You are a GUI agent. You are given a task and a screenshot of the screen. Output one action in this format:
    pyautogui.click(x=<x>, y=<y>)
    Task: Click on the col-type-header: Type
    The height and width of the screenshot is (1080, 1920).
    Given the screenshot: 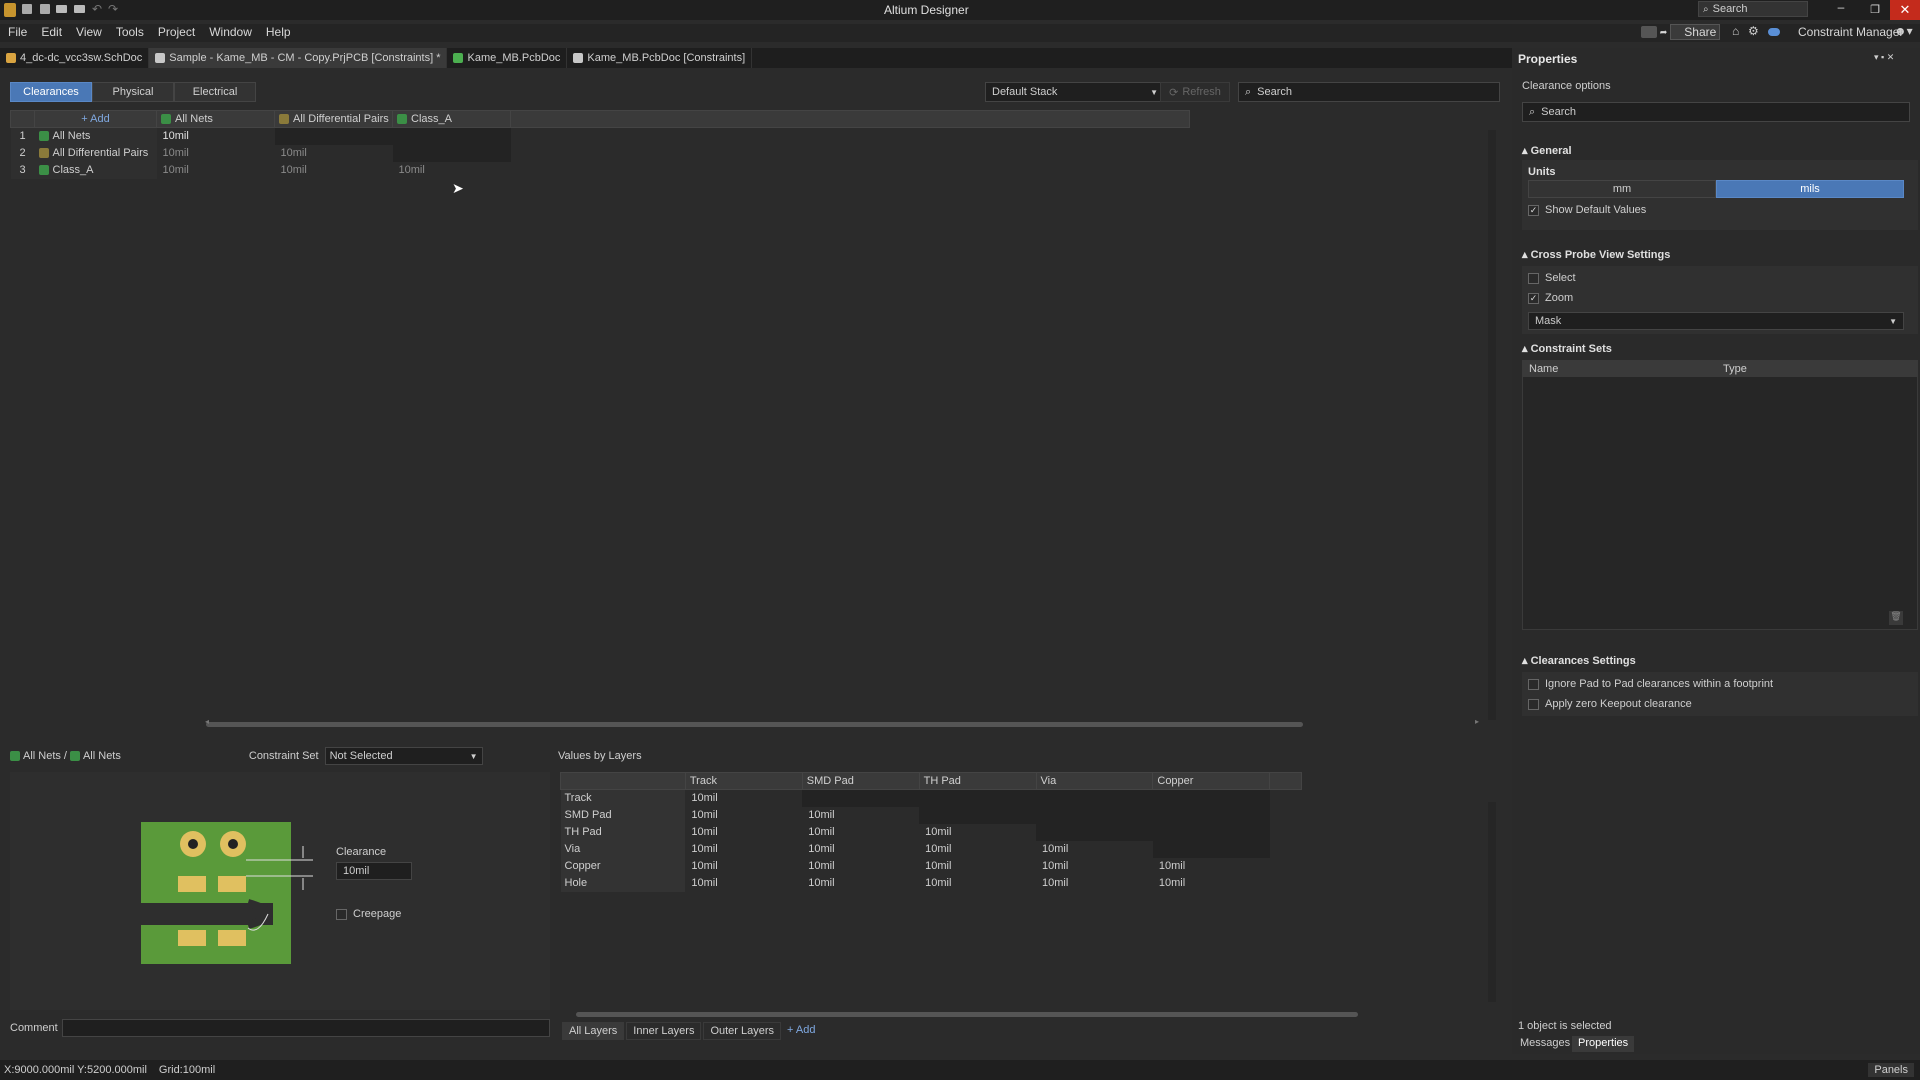 What is the action you would take?
    pyautogui.click(x=1735, y=369)
    